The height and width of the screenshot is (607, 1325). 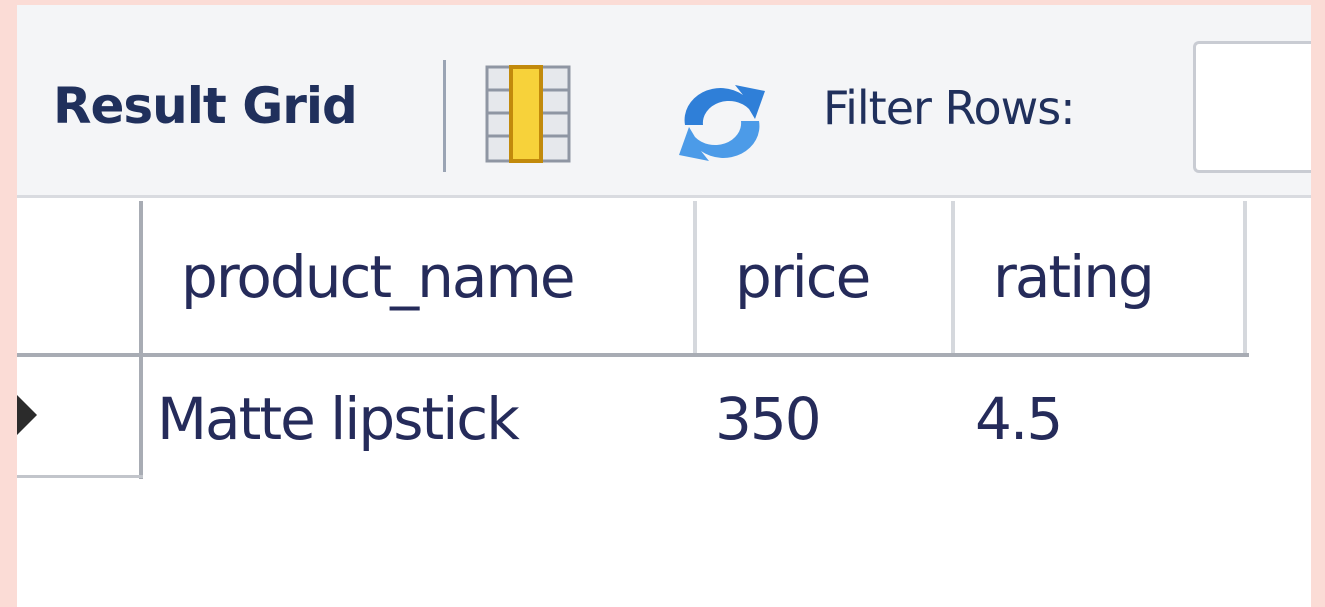 What do you see at coordinates (1019, 419) in the screenshot?
I see `cell-rating: 4.5` at bounding box center [1019, 419].